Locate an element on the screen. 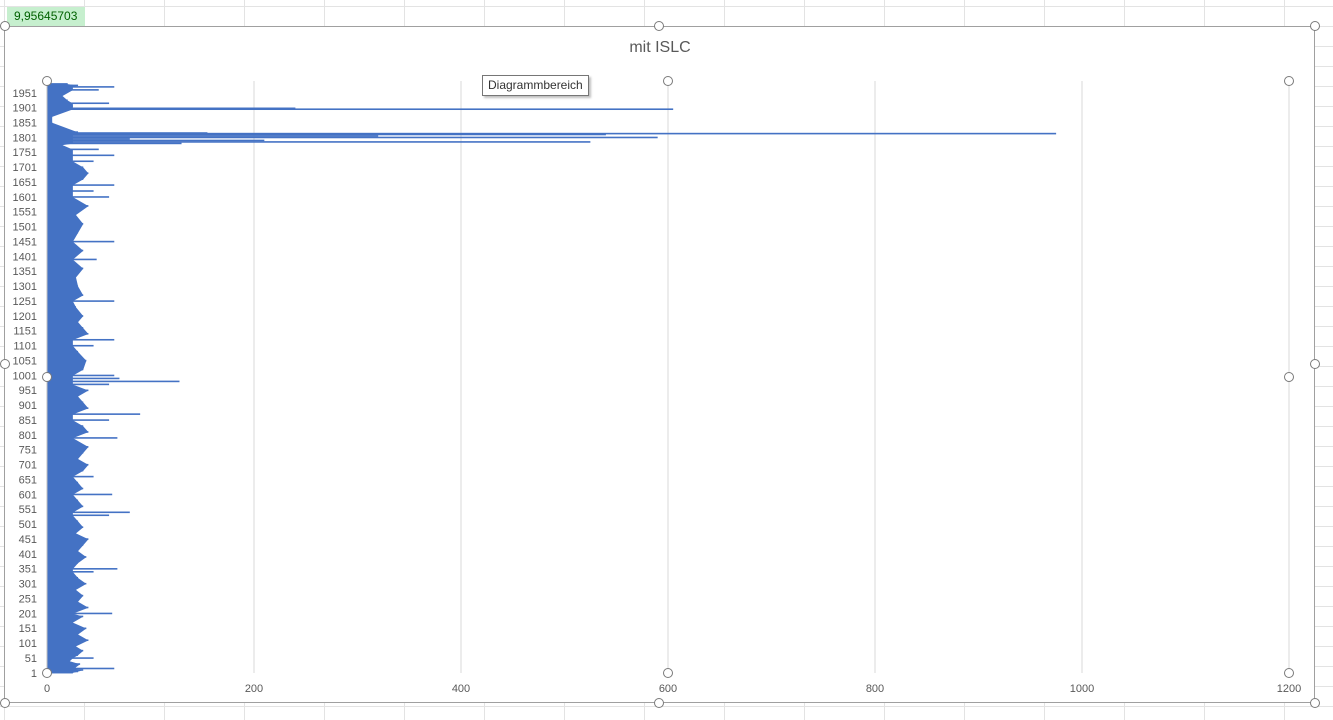 The height and width of the screenshot is (720, 1333). y-tick-label: 451 is located at coordinates (28, 540).